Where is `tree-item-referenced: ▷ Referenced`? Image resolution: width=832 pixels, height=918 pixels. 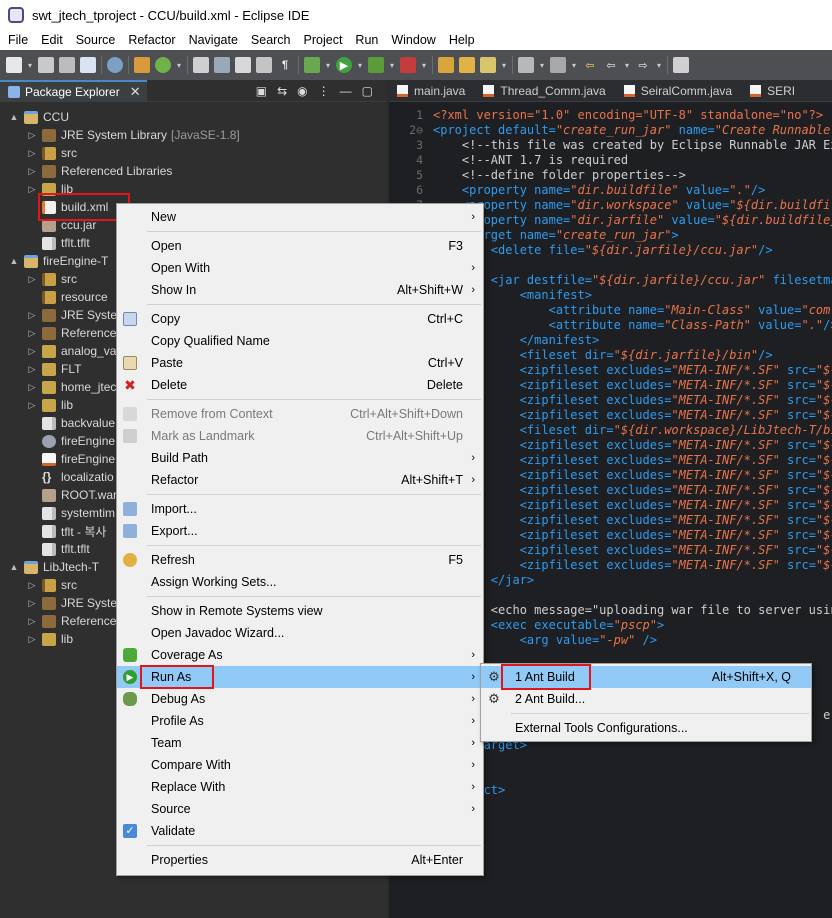
tree-item-referenced: ▷ Referenced is located at coordinates (75, 621).